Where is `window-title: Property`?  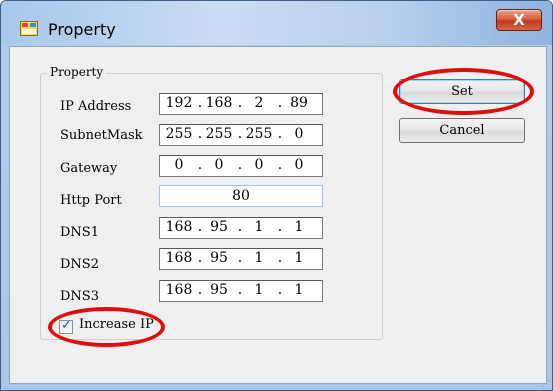
window-title: Property is located at coordinates (82, 29).